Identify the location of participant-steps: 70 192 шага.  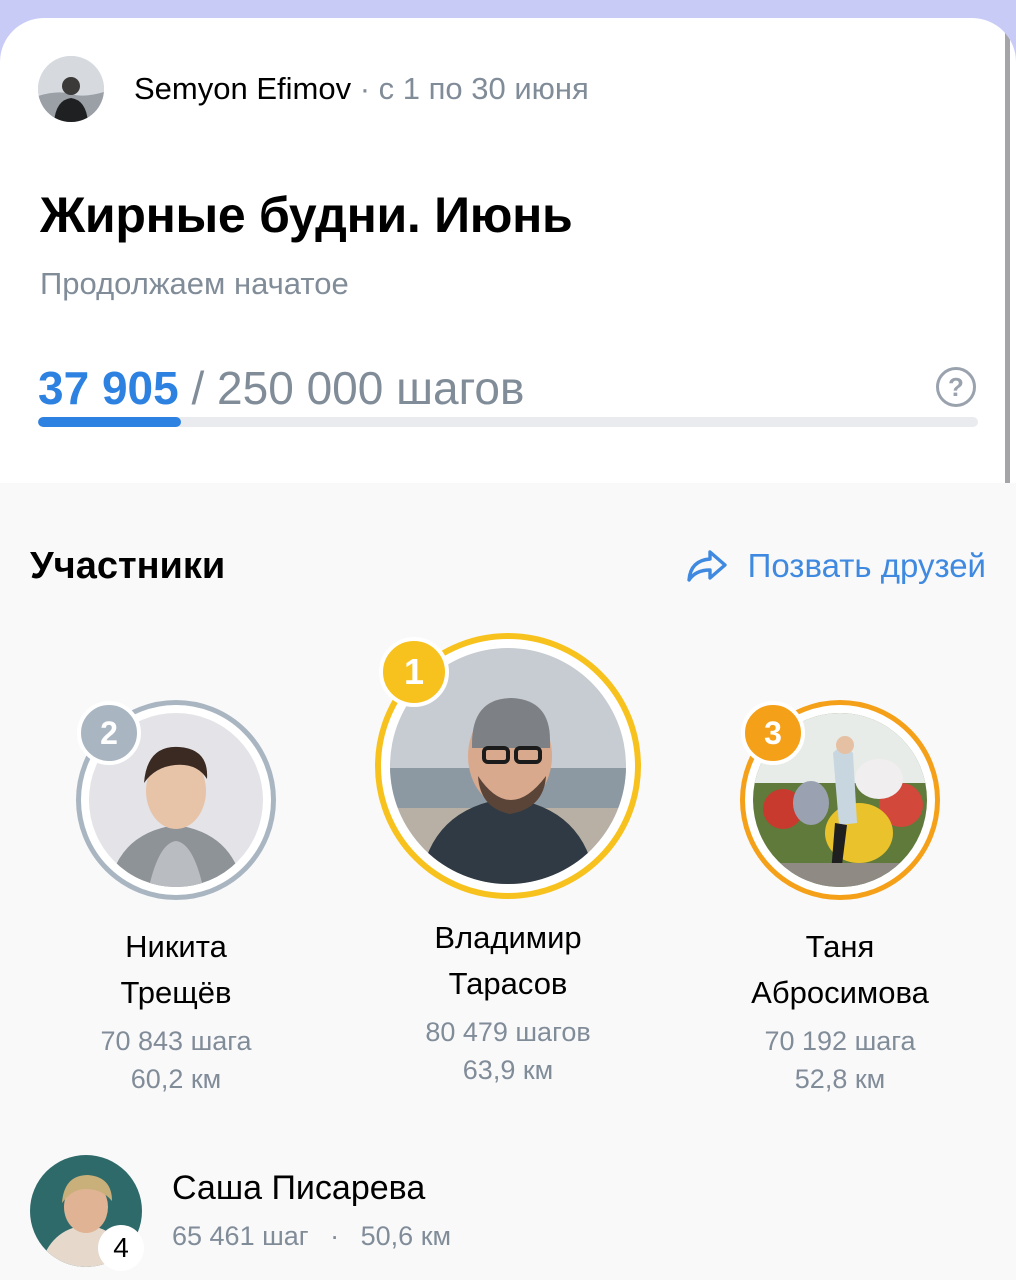
(840, 1041).